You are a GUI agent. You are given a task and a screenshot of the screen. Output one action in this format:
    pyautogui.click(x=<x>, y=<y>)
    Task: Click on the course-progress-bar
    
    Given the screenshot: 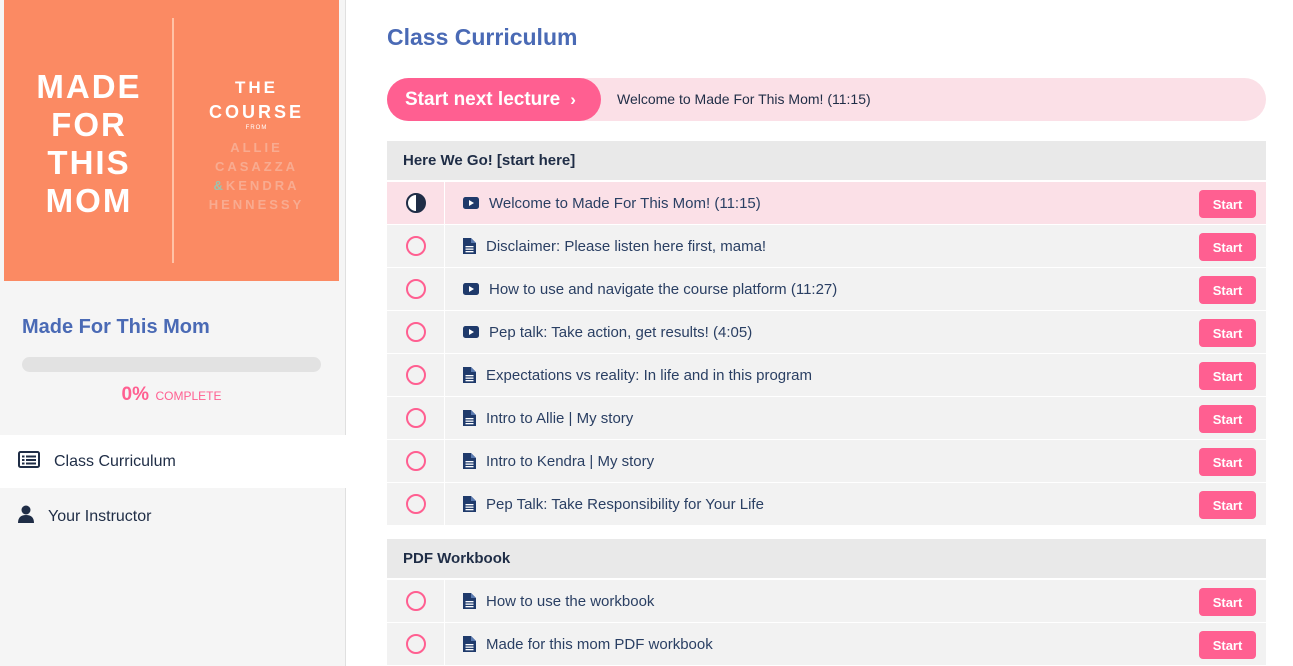 What is the action you would take?
    pyautogui.click(x=171, y=364)
    